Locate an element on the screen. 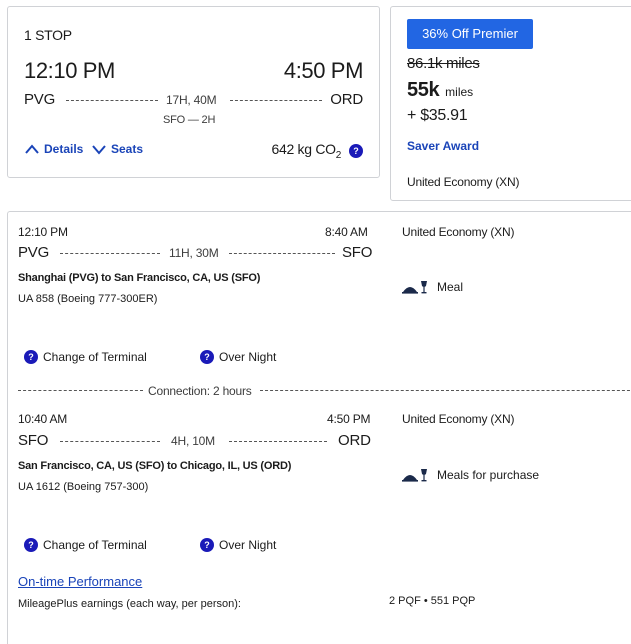 The height and width of the screenshot is (644, 631). meal-label: Meal is located at coordinates (450, 287).